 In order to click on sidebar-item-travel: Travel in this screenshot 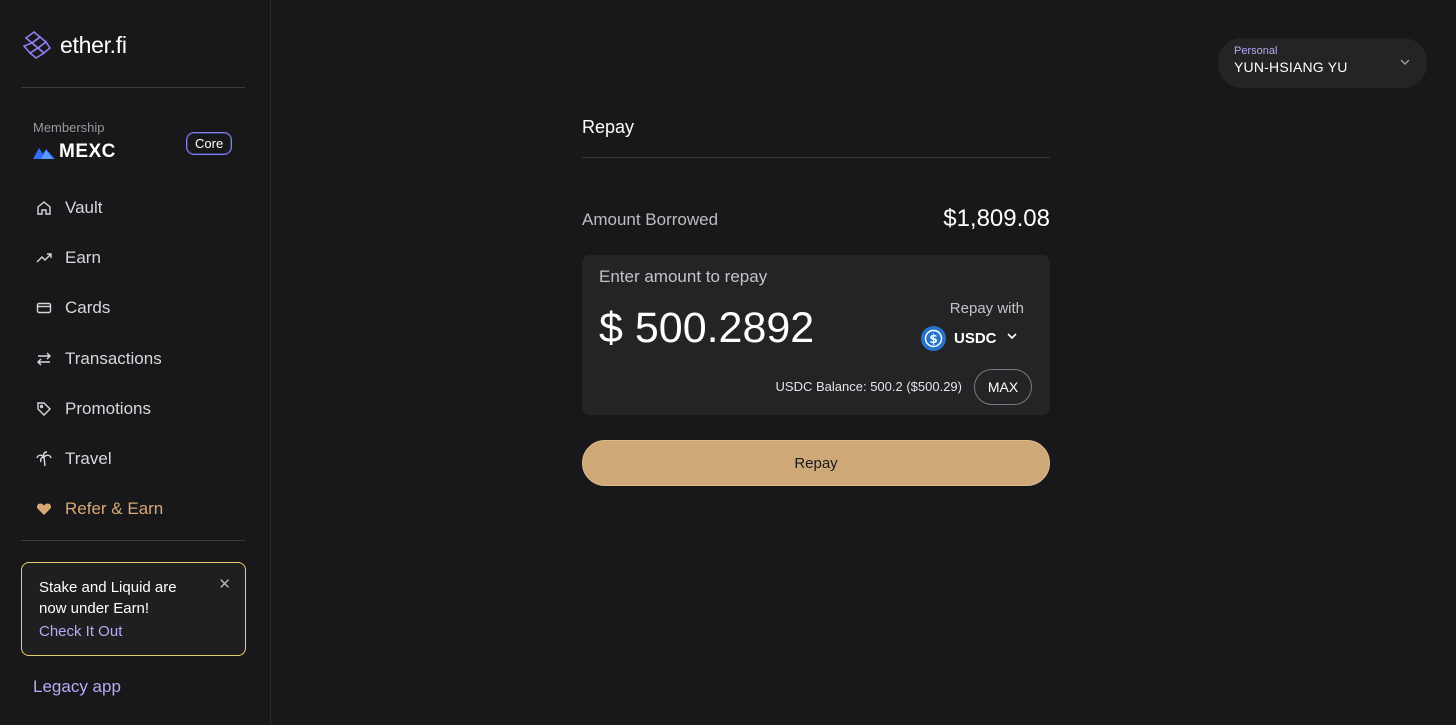, I will do `click(133, 459)`.